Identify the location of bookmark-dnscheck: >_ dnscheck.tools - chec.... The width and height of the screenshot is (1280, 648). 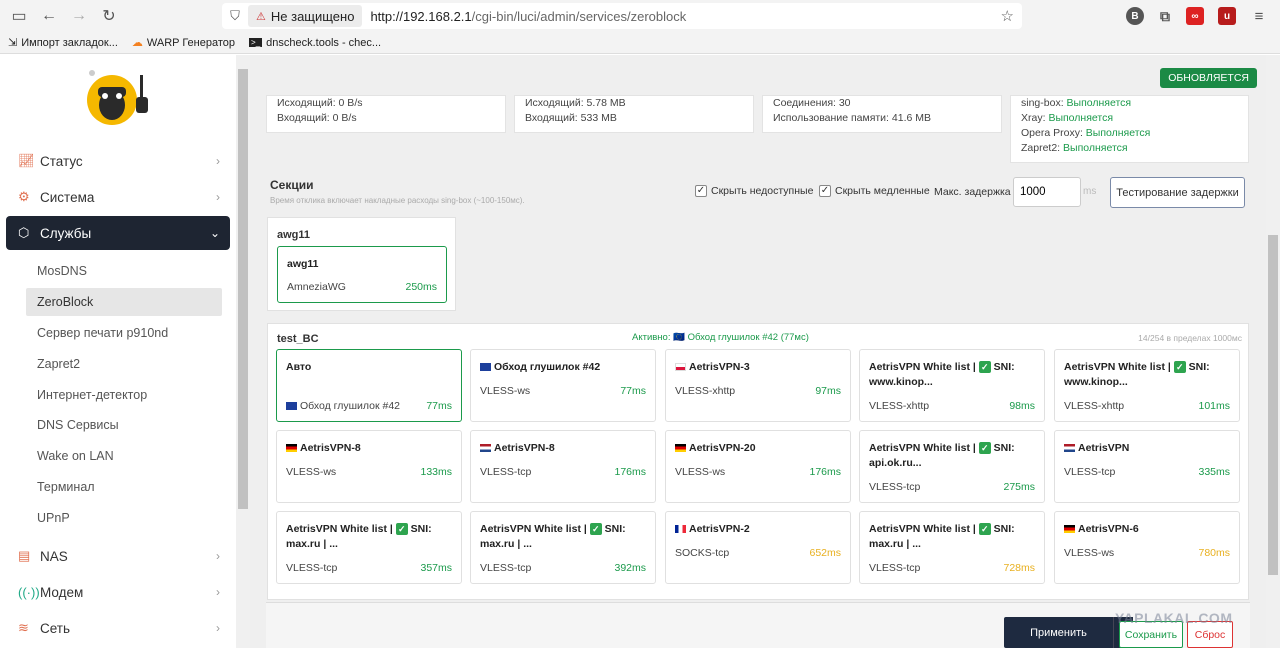
(315, 43).